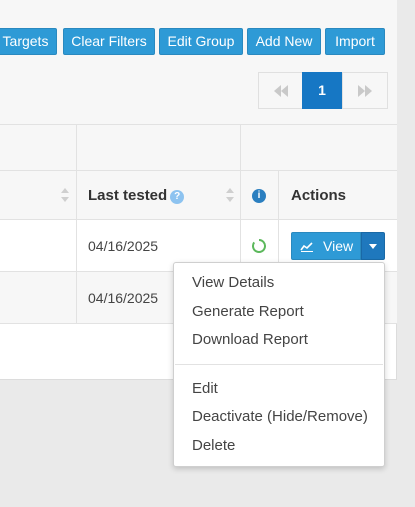 This screenshot has width=415, height=507. Describe the element at coordinates (319, 195) in the screenshot. I see `column-header-actions: Actions` at that location.